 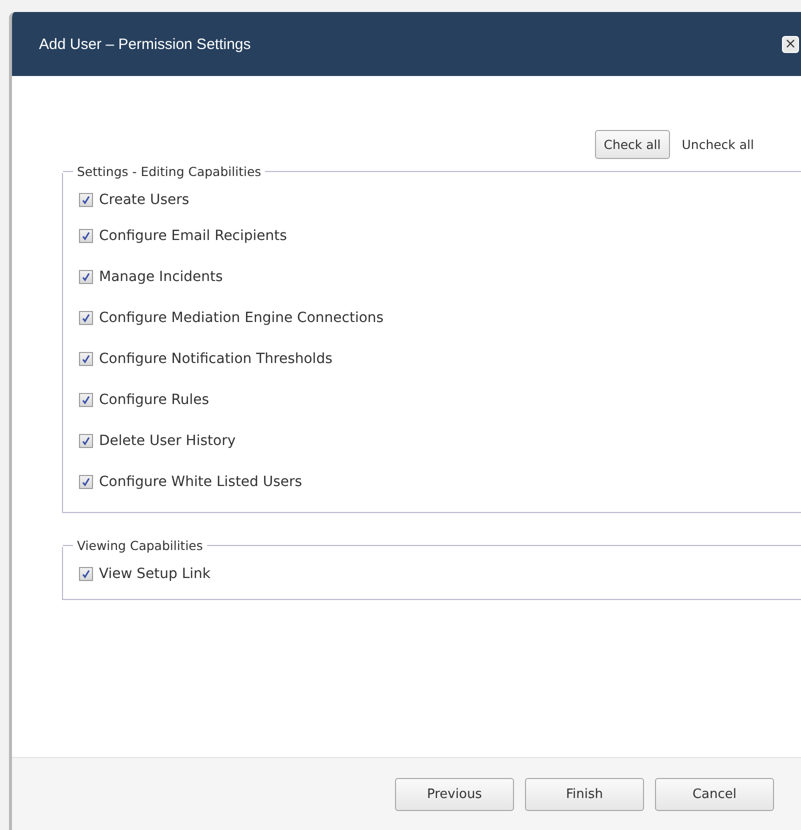 I want to click on checkbox-label: Configure White Listed Users, so click(x=200, y=482).